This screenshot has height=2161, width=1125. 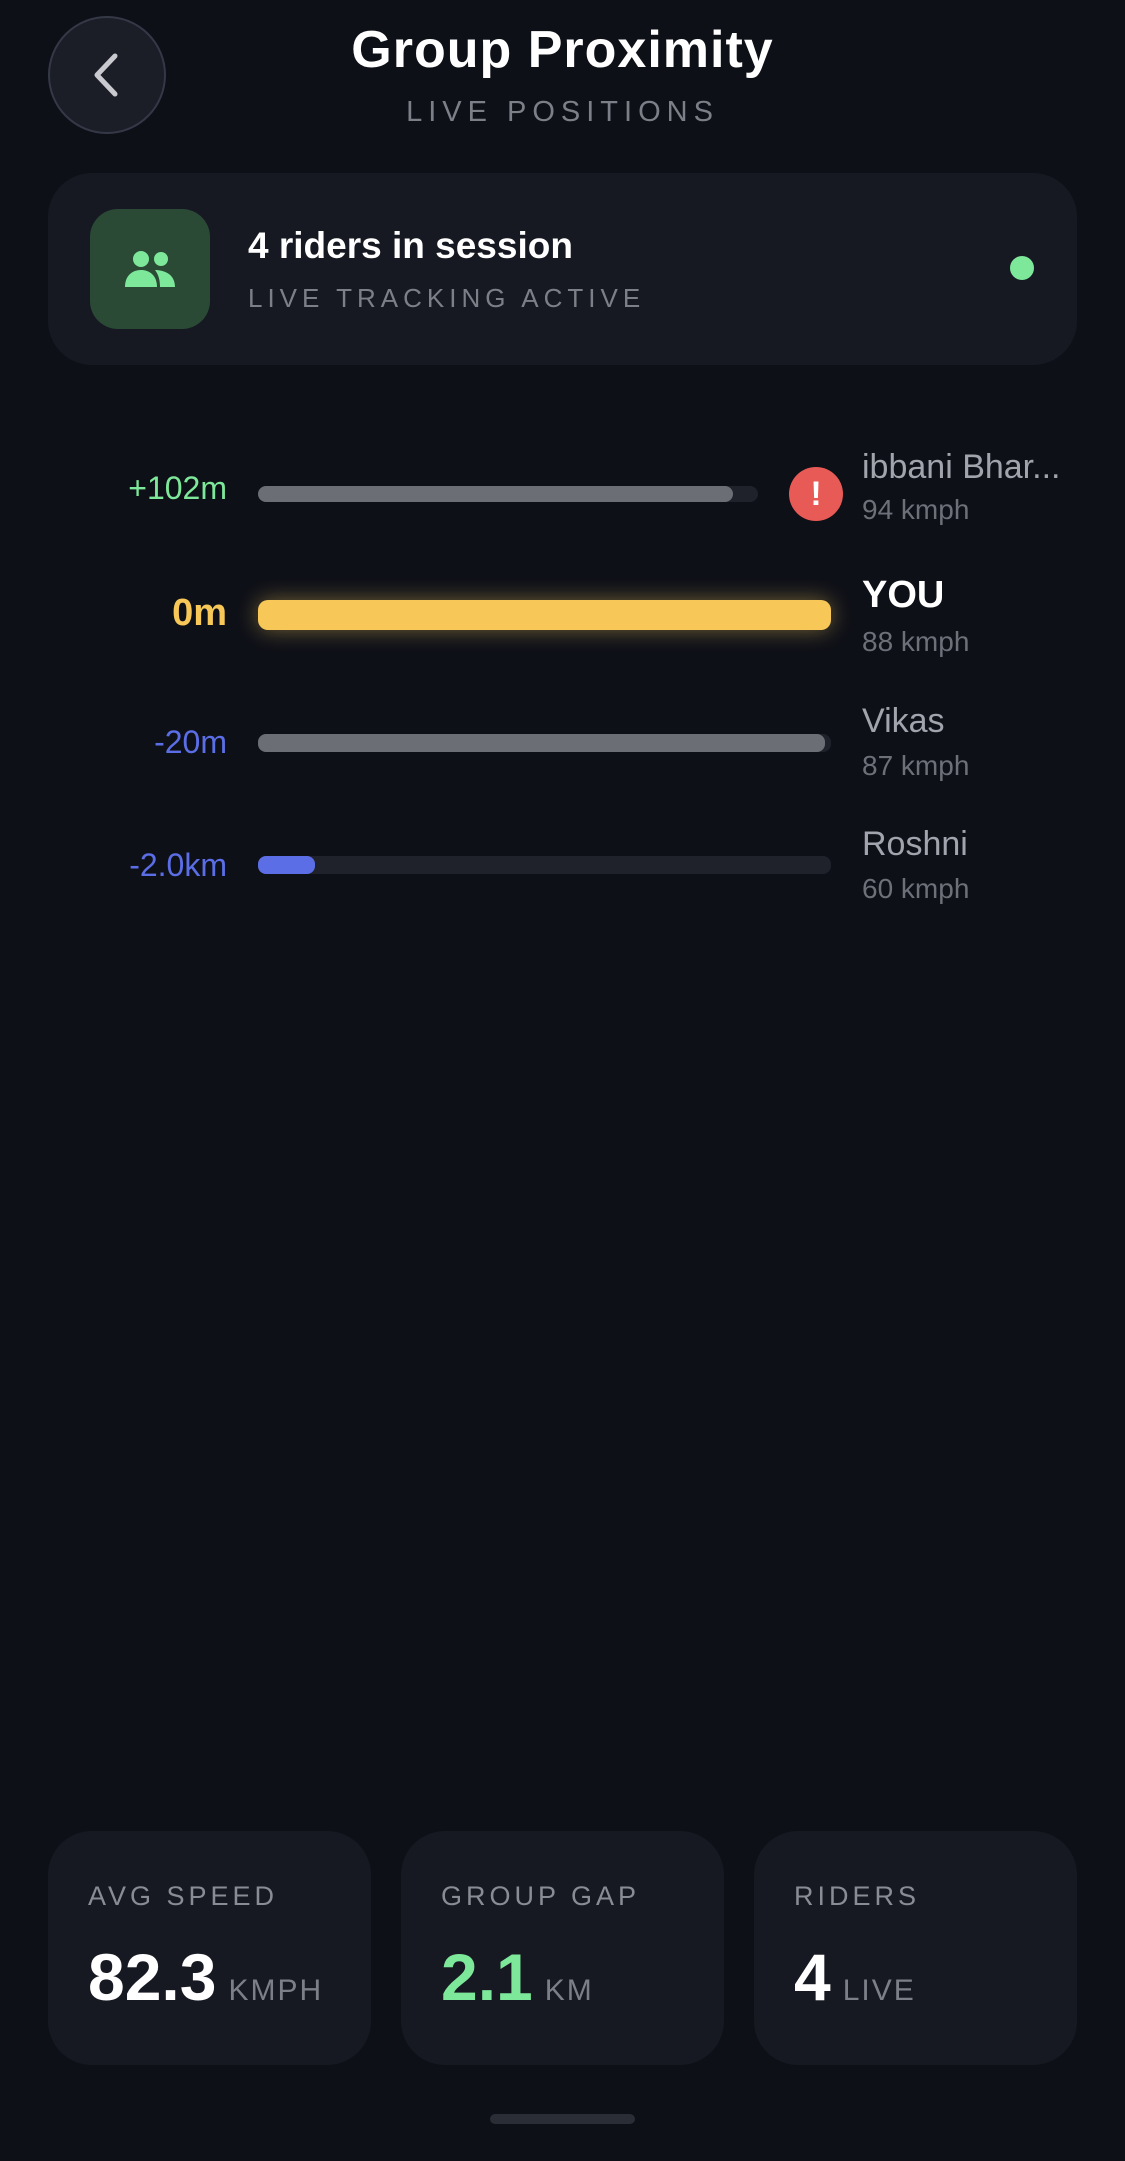 What do you see at coordinates (562, 50) in the screenshot?
I see `page-title: Group Proximity` at bounding box center [562, 50].